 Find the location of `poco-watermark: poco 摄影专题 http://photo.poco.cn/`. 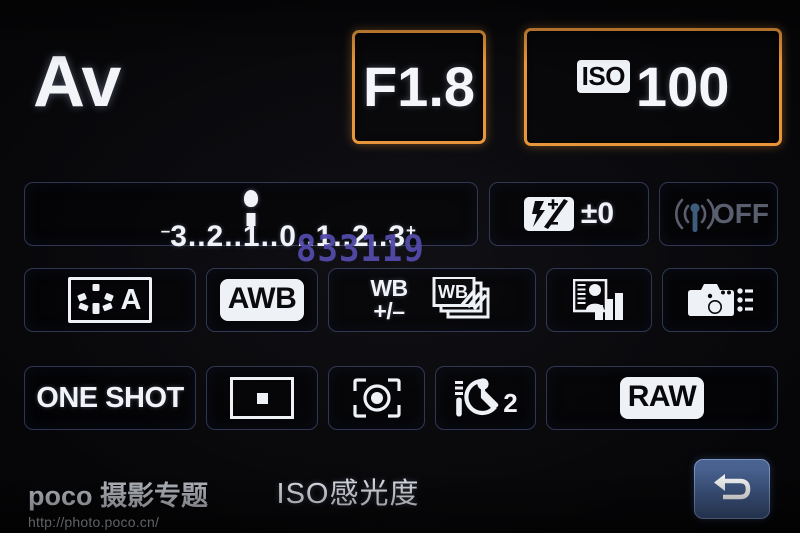

poco-watermark: poco 摄影专题 http://photo.poco.cn/ is located at coordinates (118, 505).